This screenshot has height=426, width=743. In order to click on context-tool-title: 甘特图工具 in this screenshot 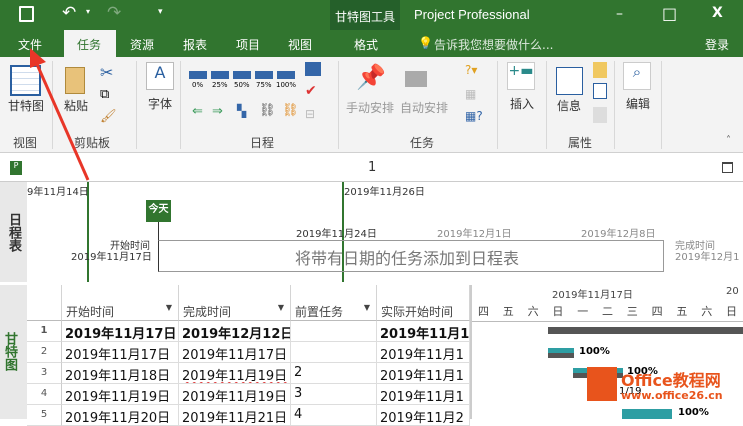, I will do `click(365, 17)`.